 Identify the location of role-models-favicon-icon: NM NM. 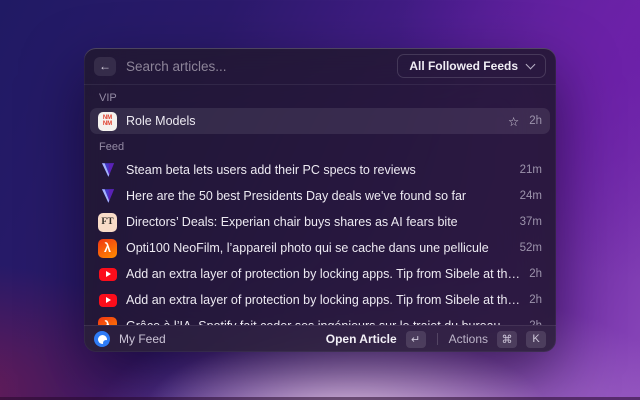
(107, 121).